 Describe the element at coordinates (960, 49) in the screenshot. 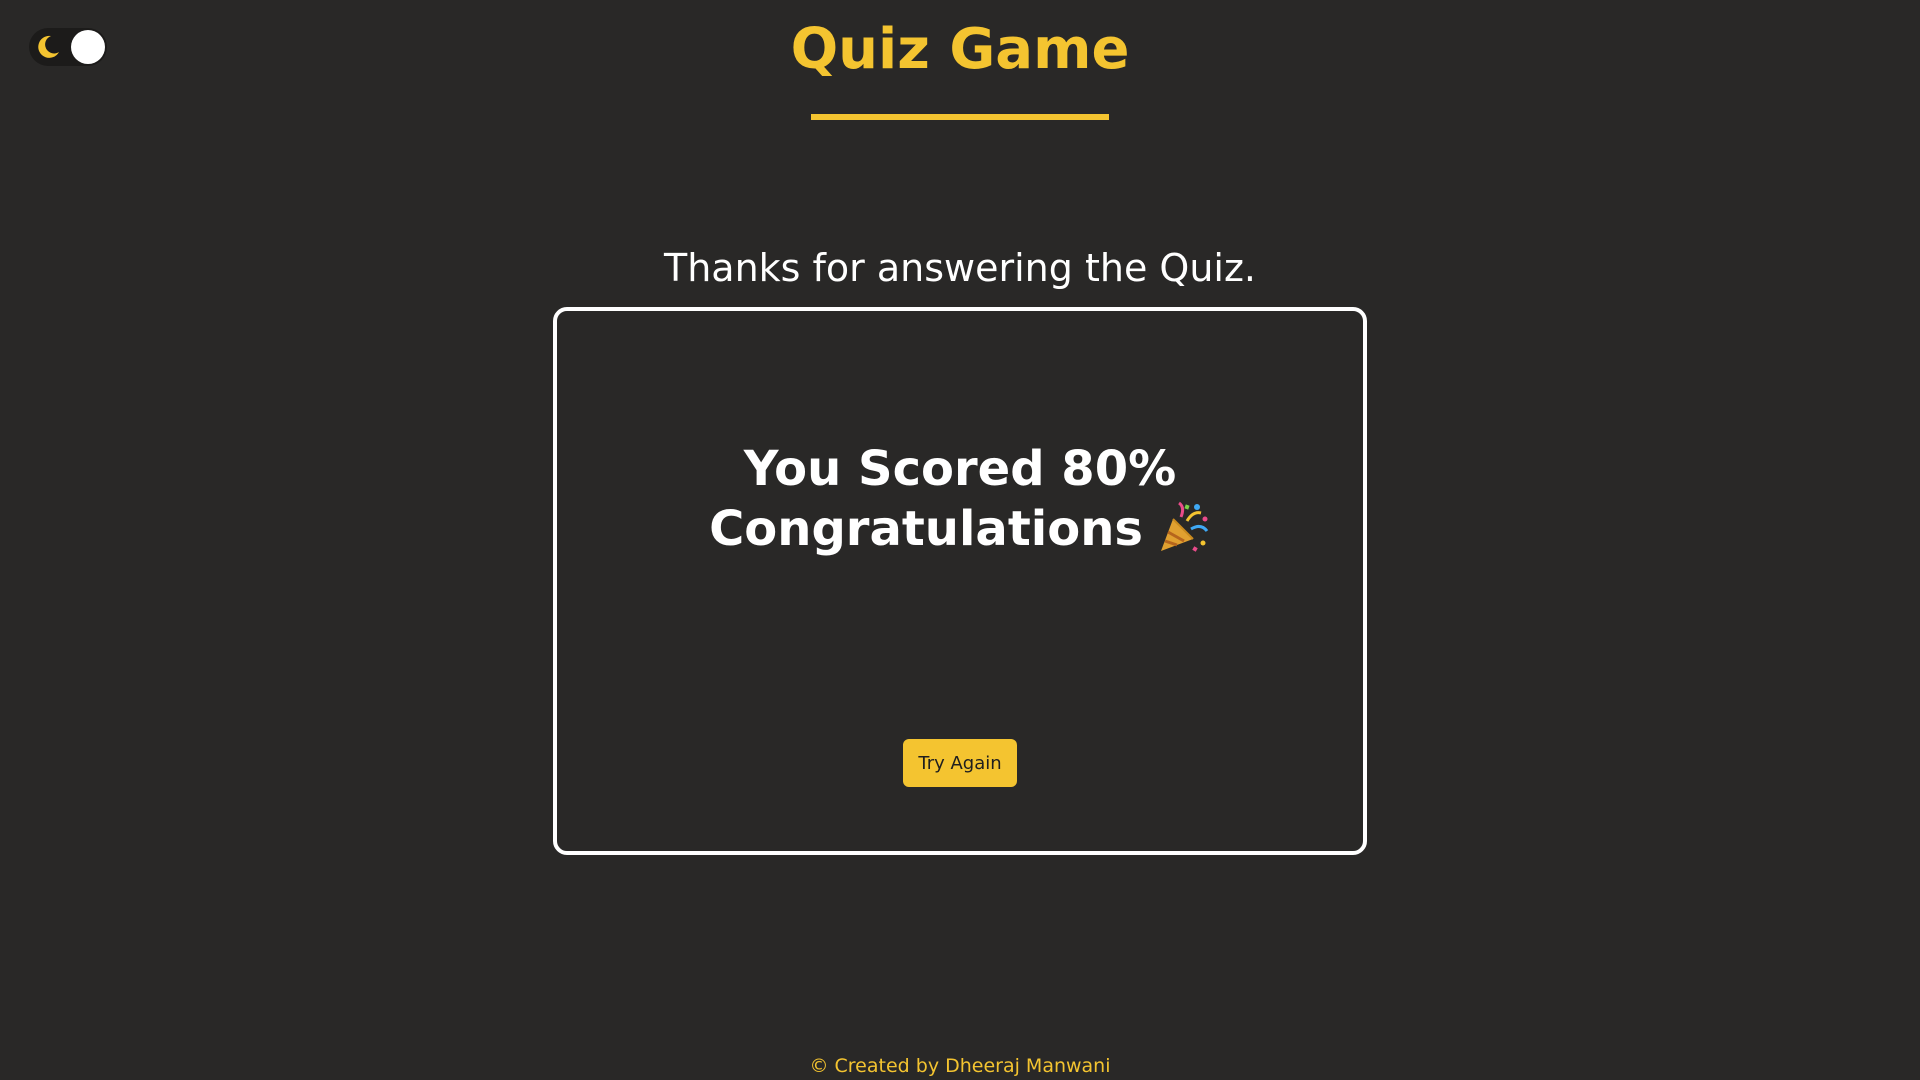

I see `page-title: Quiz Game` at that location.